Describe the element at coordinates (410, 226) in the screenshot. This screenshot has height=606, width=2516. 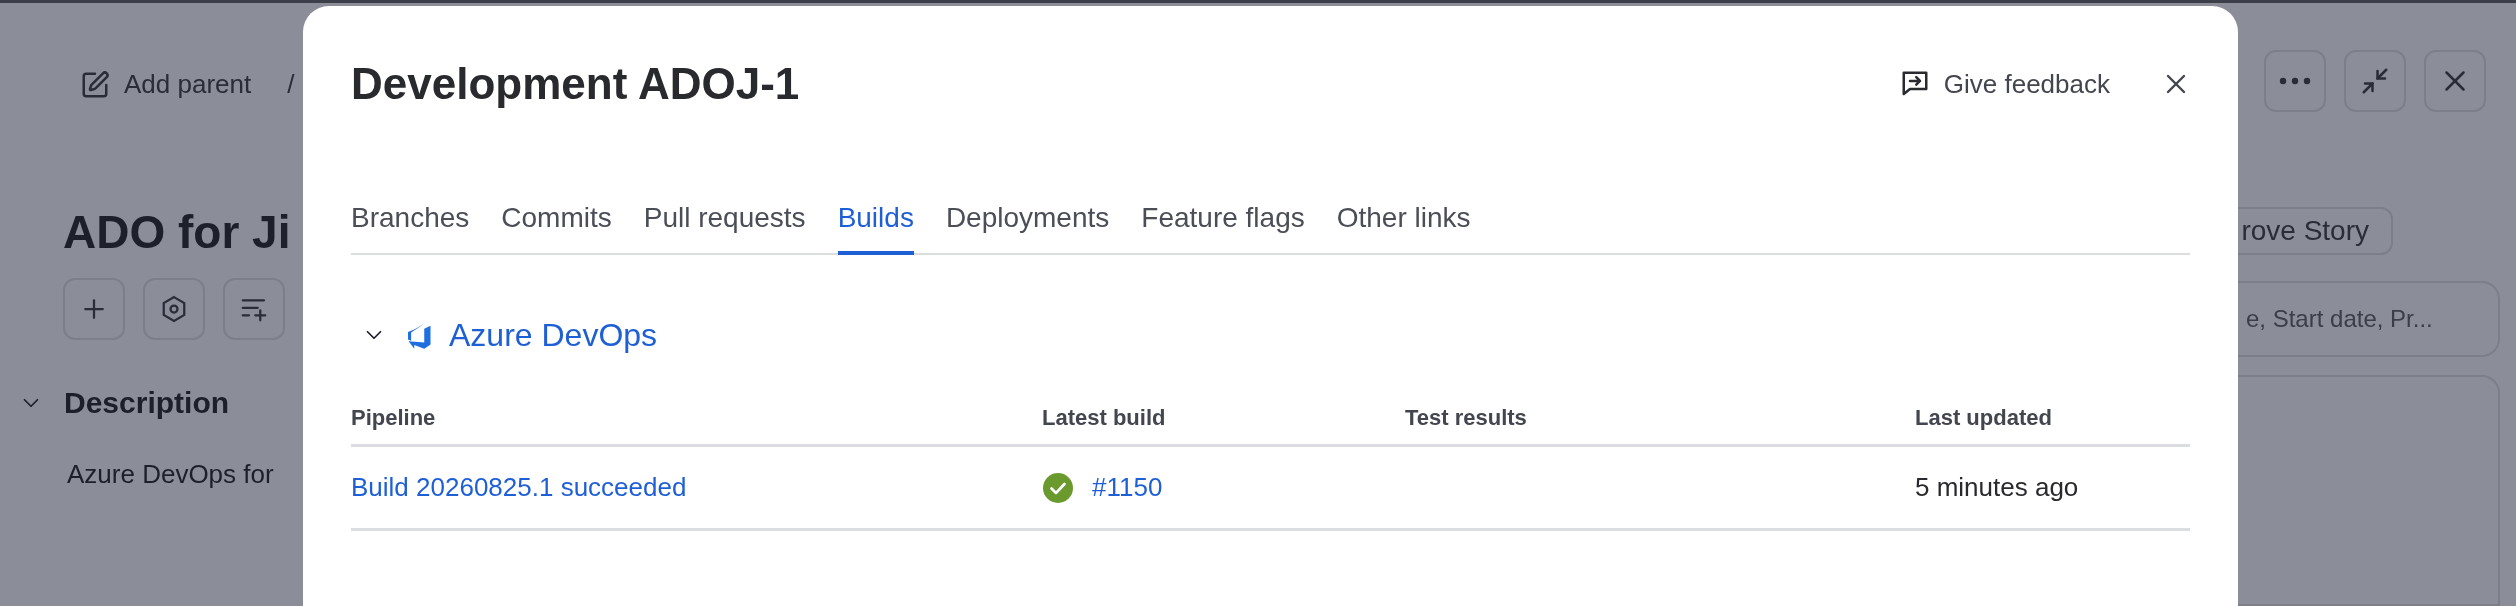
I see `tab: Branches` at that location.